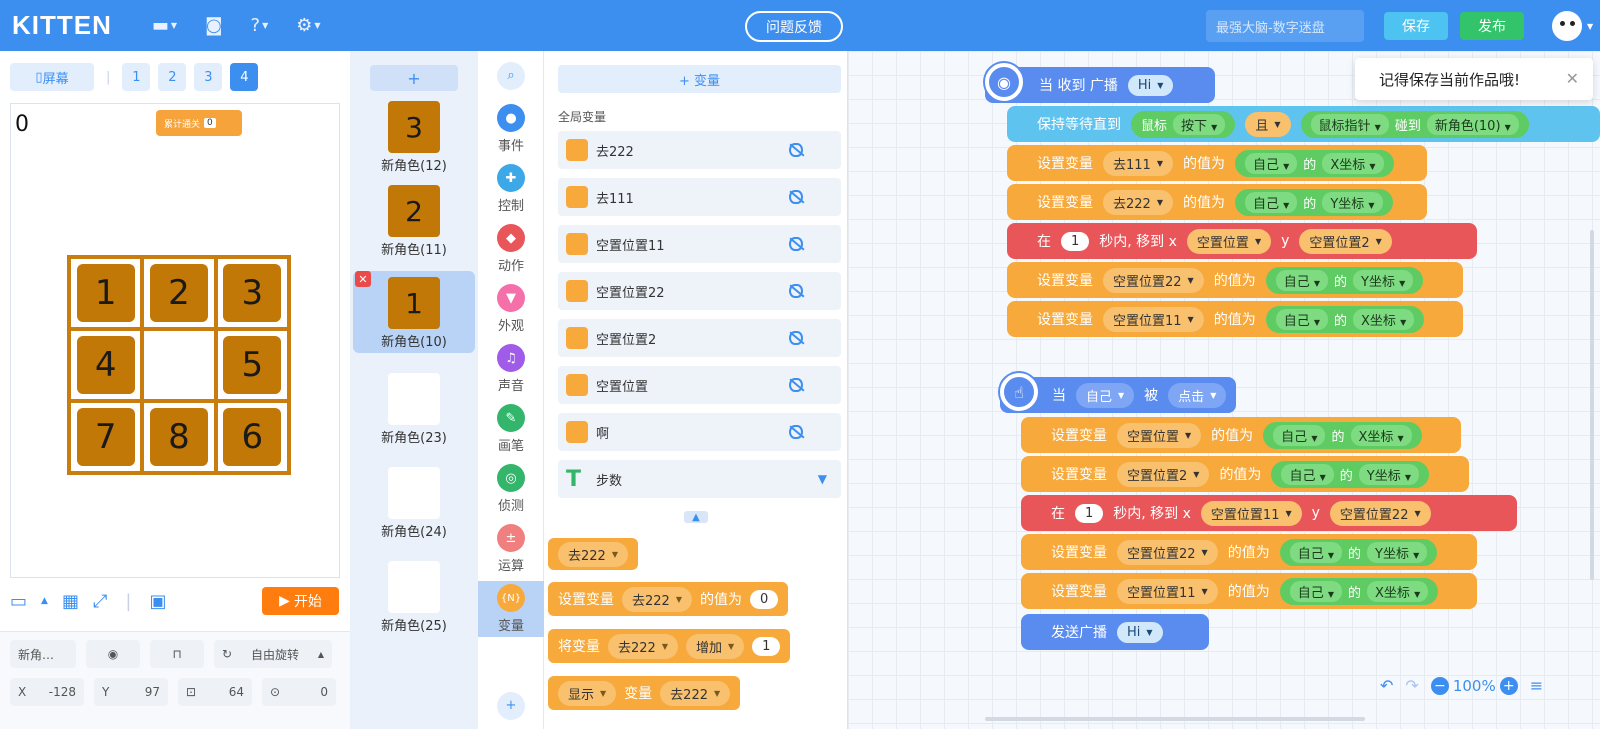 This screenshot has width=1600, height=729. What do you see at coordinates (1567, 26) in the screenshot?
I see `avatar` at bounding box center [1567, 26].